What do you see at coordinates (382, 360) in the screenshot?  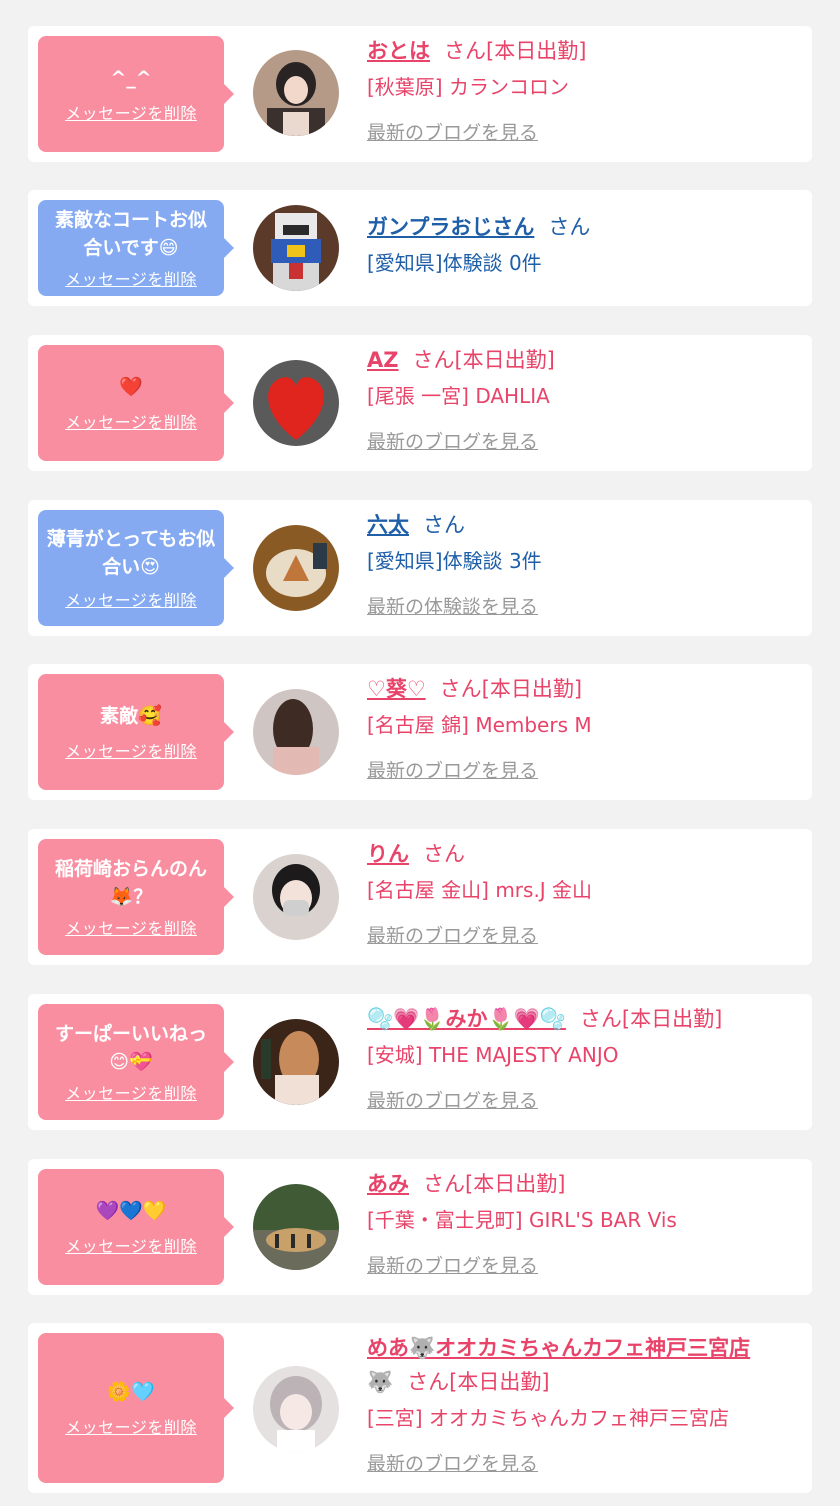 I see `username-link: AZ` at bounding box center [382, 360].